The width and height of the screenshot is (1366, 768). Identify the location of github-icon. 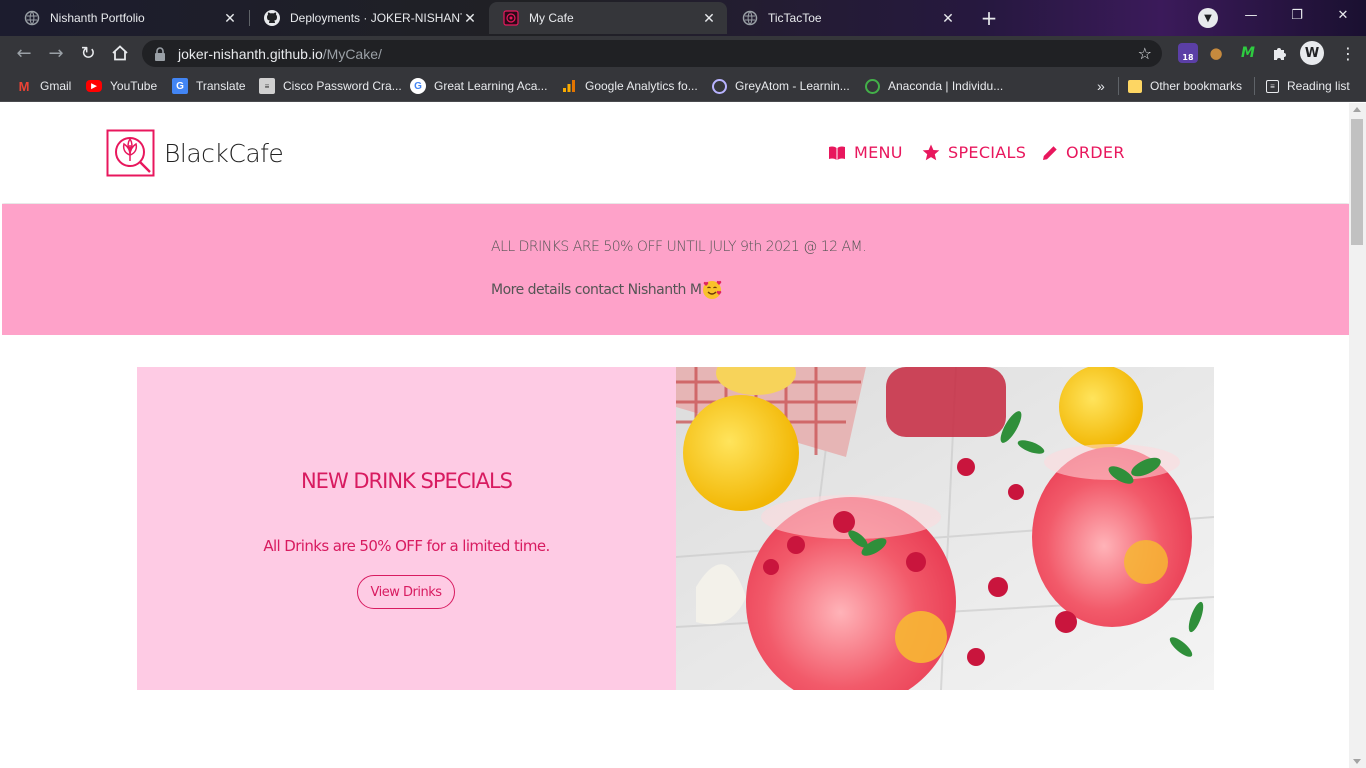
(272, 18).